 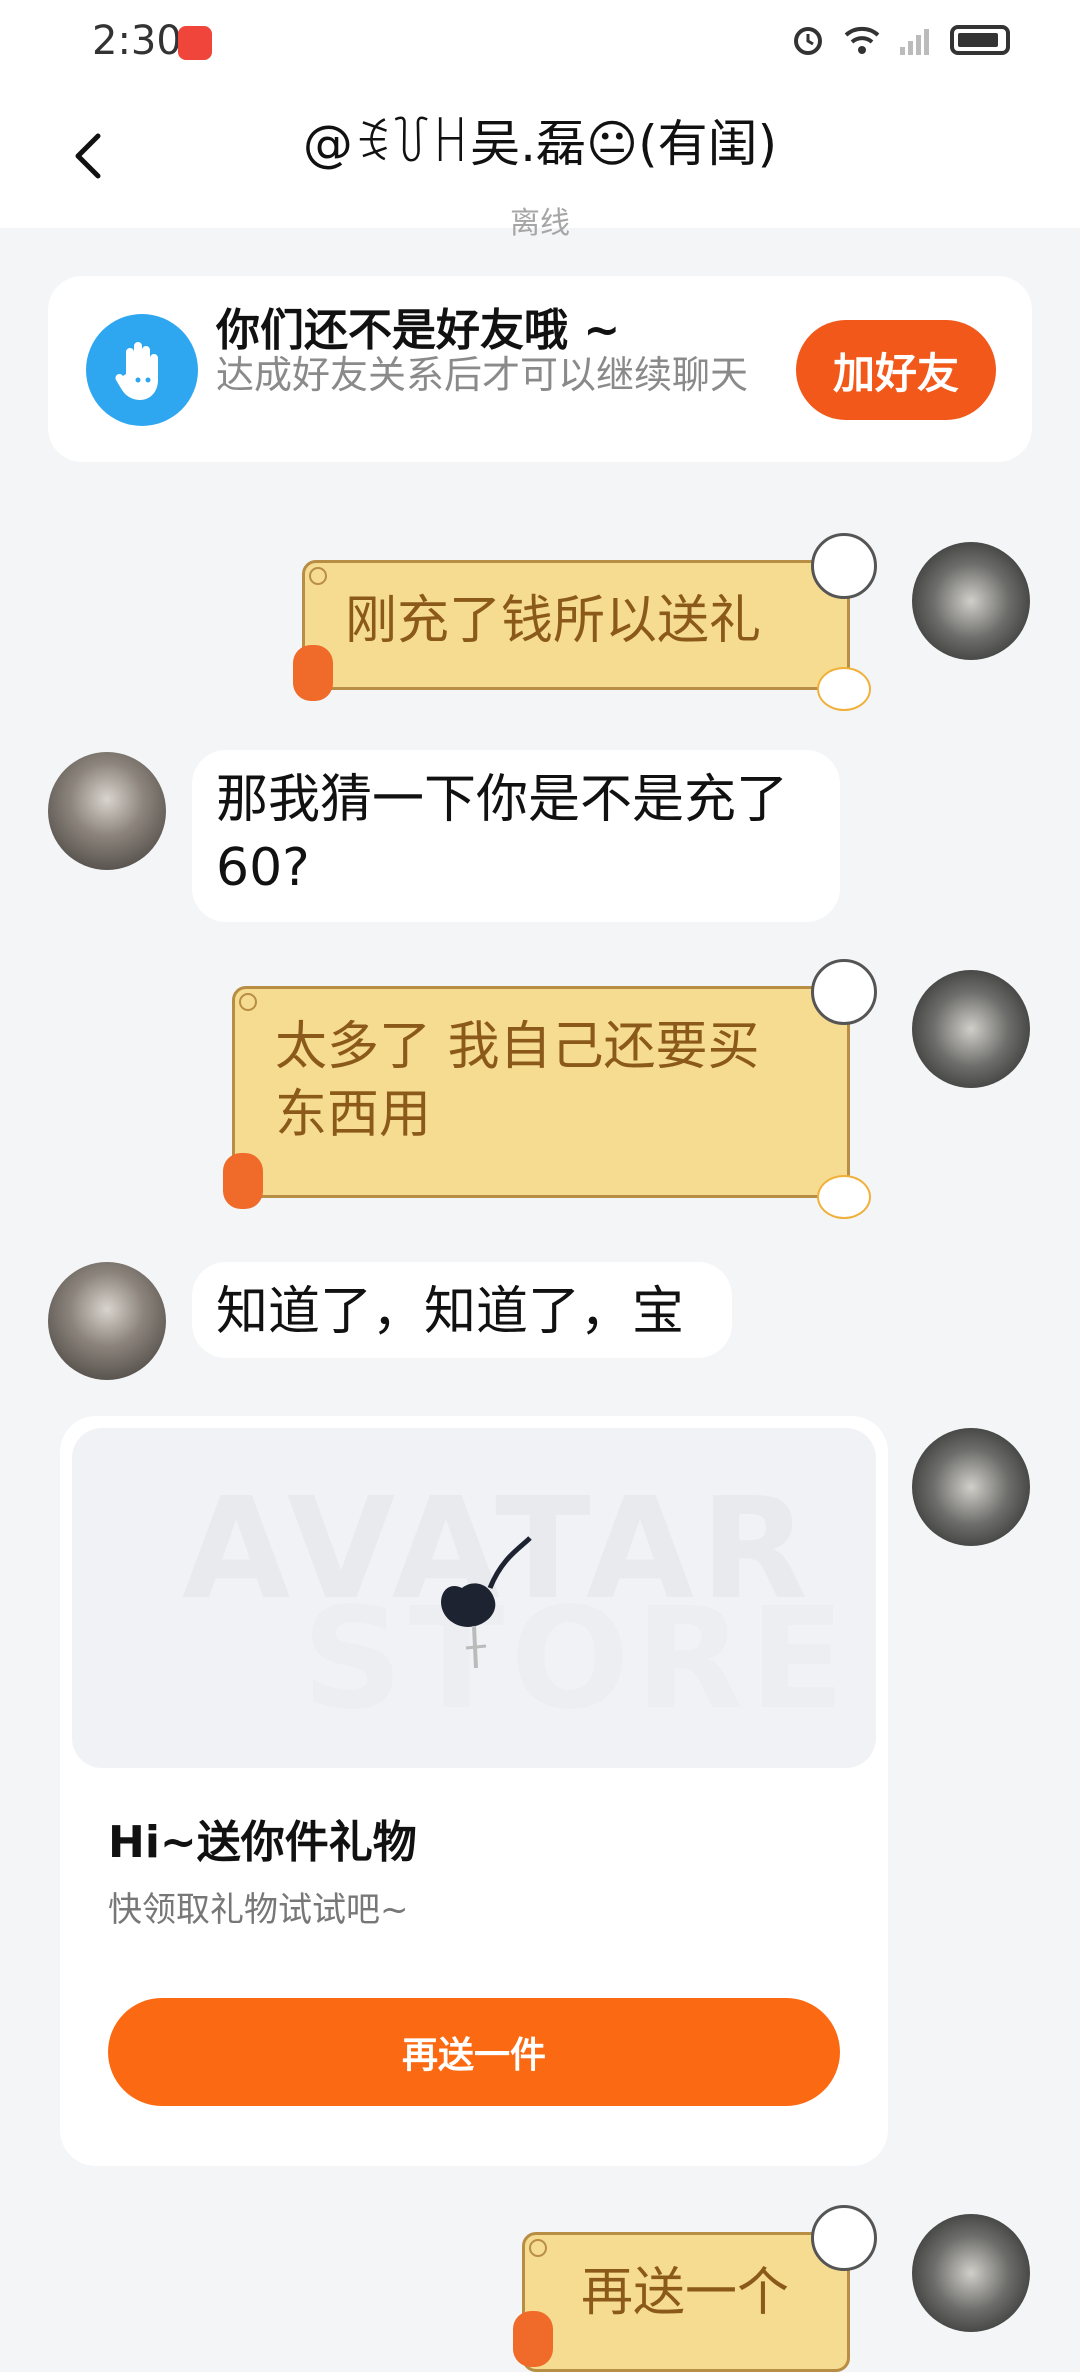 What do you see at coordinates (486, 1602) in the screenshot?
I see `gift-rose-icon` at bounding box center [486, 1602].